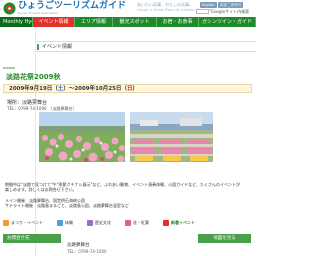 The height and width of the screenshot is (256, 320). What do you see at coordinates (33, 89) in the screenshot?
I see `date-prefix: 2009年9月19日（` at bounding box center [33, 89].